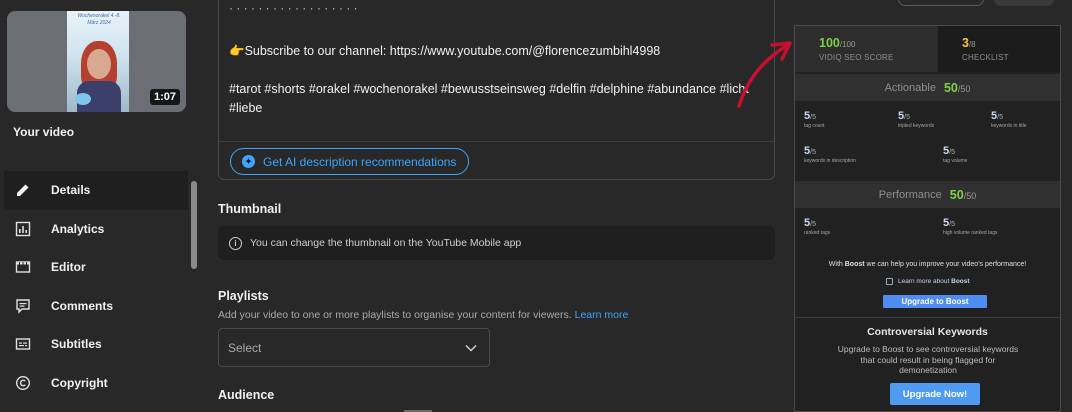 Image resolution: width=1072 pixels, height=412 pixels. I want to click on top-outline-button, so click(941, 3).